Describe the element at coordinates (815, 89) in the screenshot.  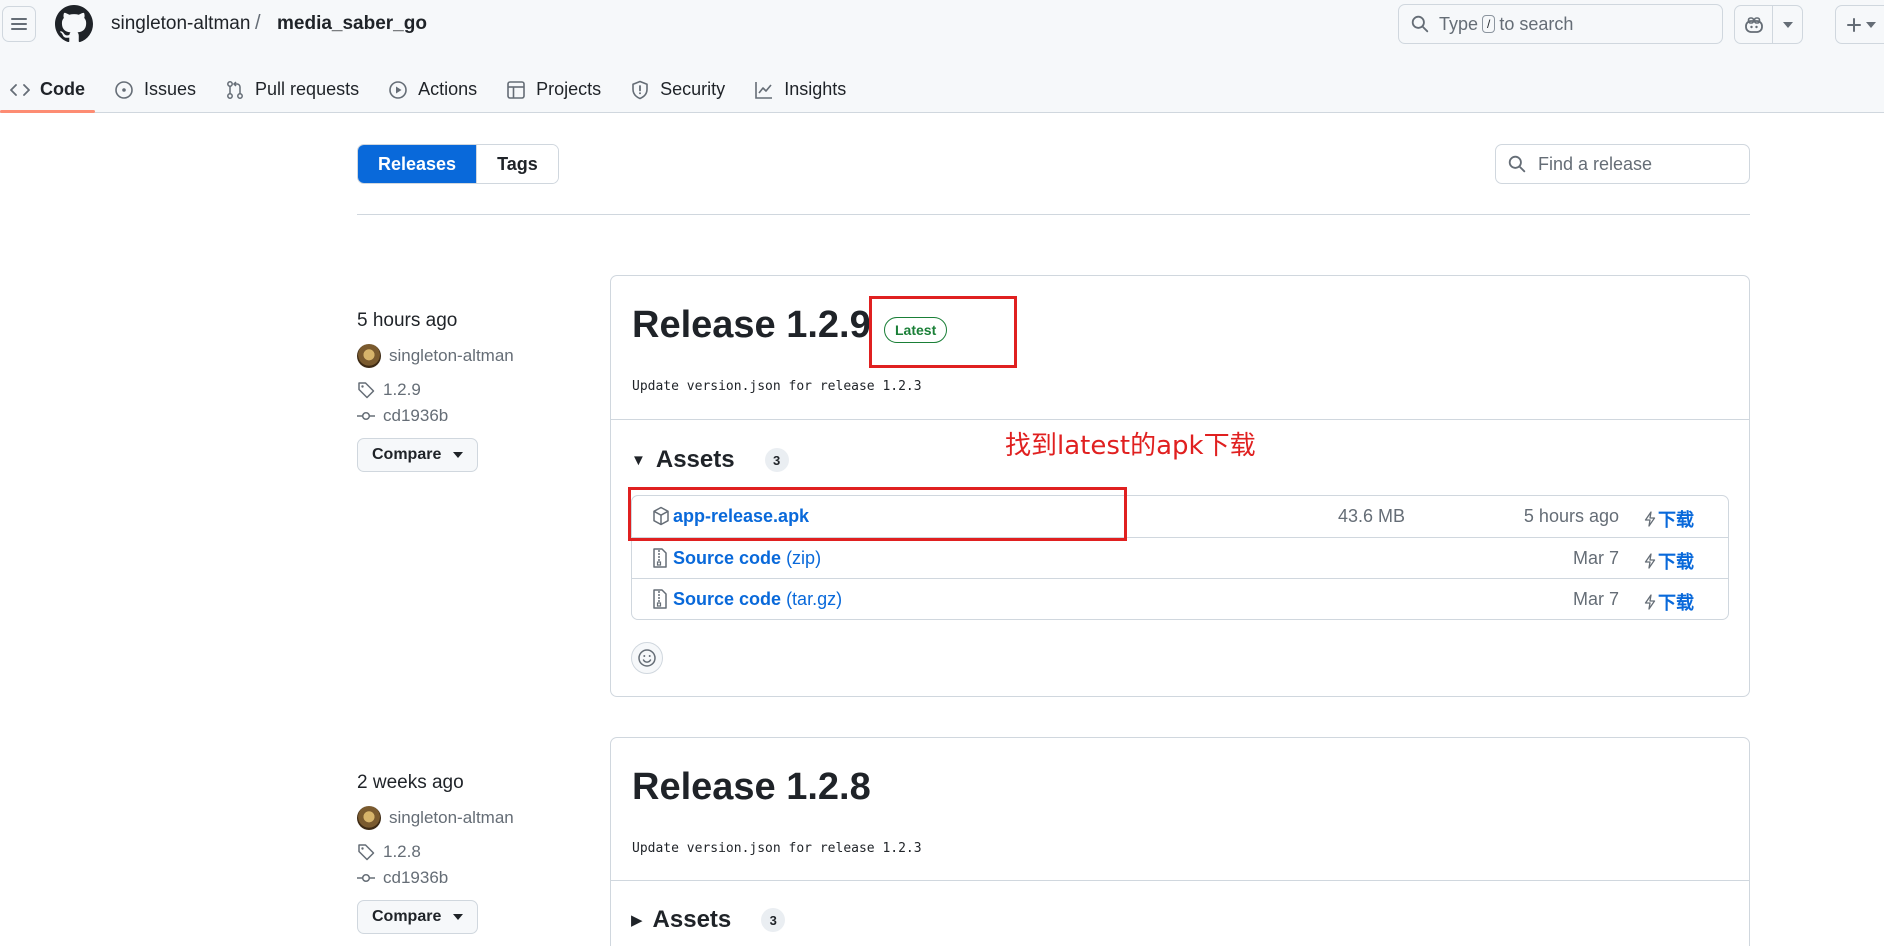
I see `tab-label: Insights` at that location.